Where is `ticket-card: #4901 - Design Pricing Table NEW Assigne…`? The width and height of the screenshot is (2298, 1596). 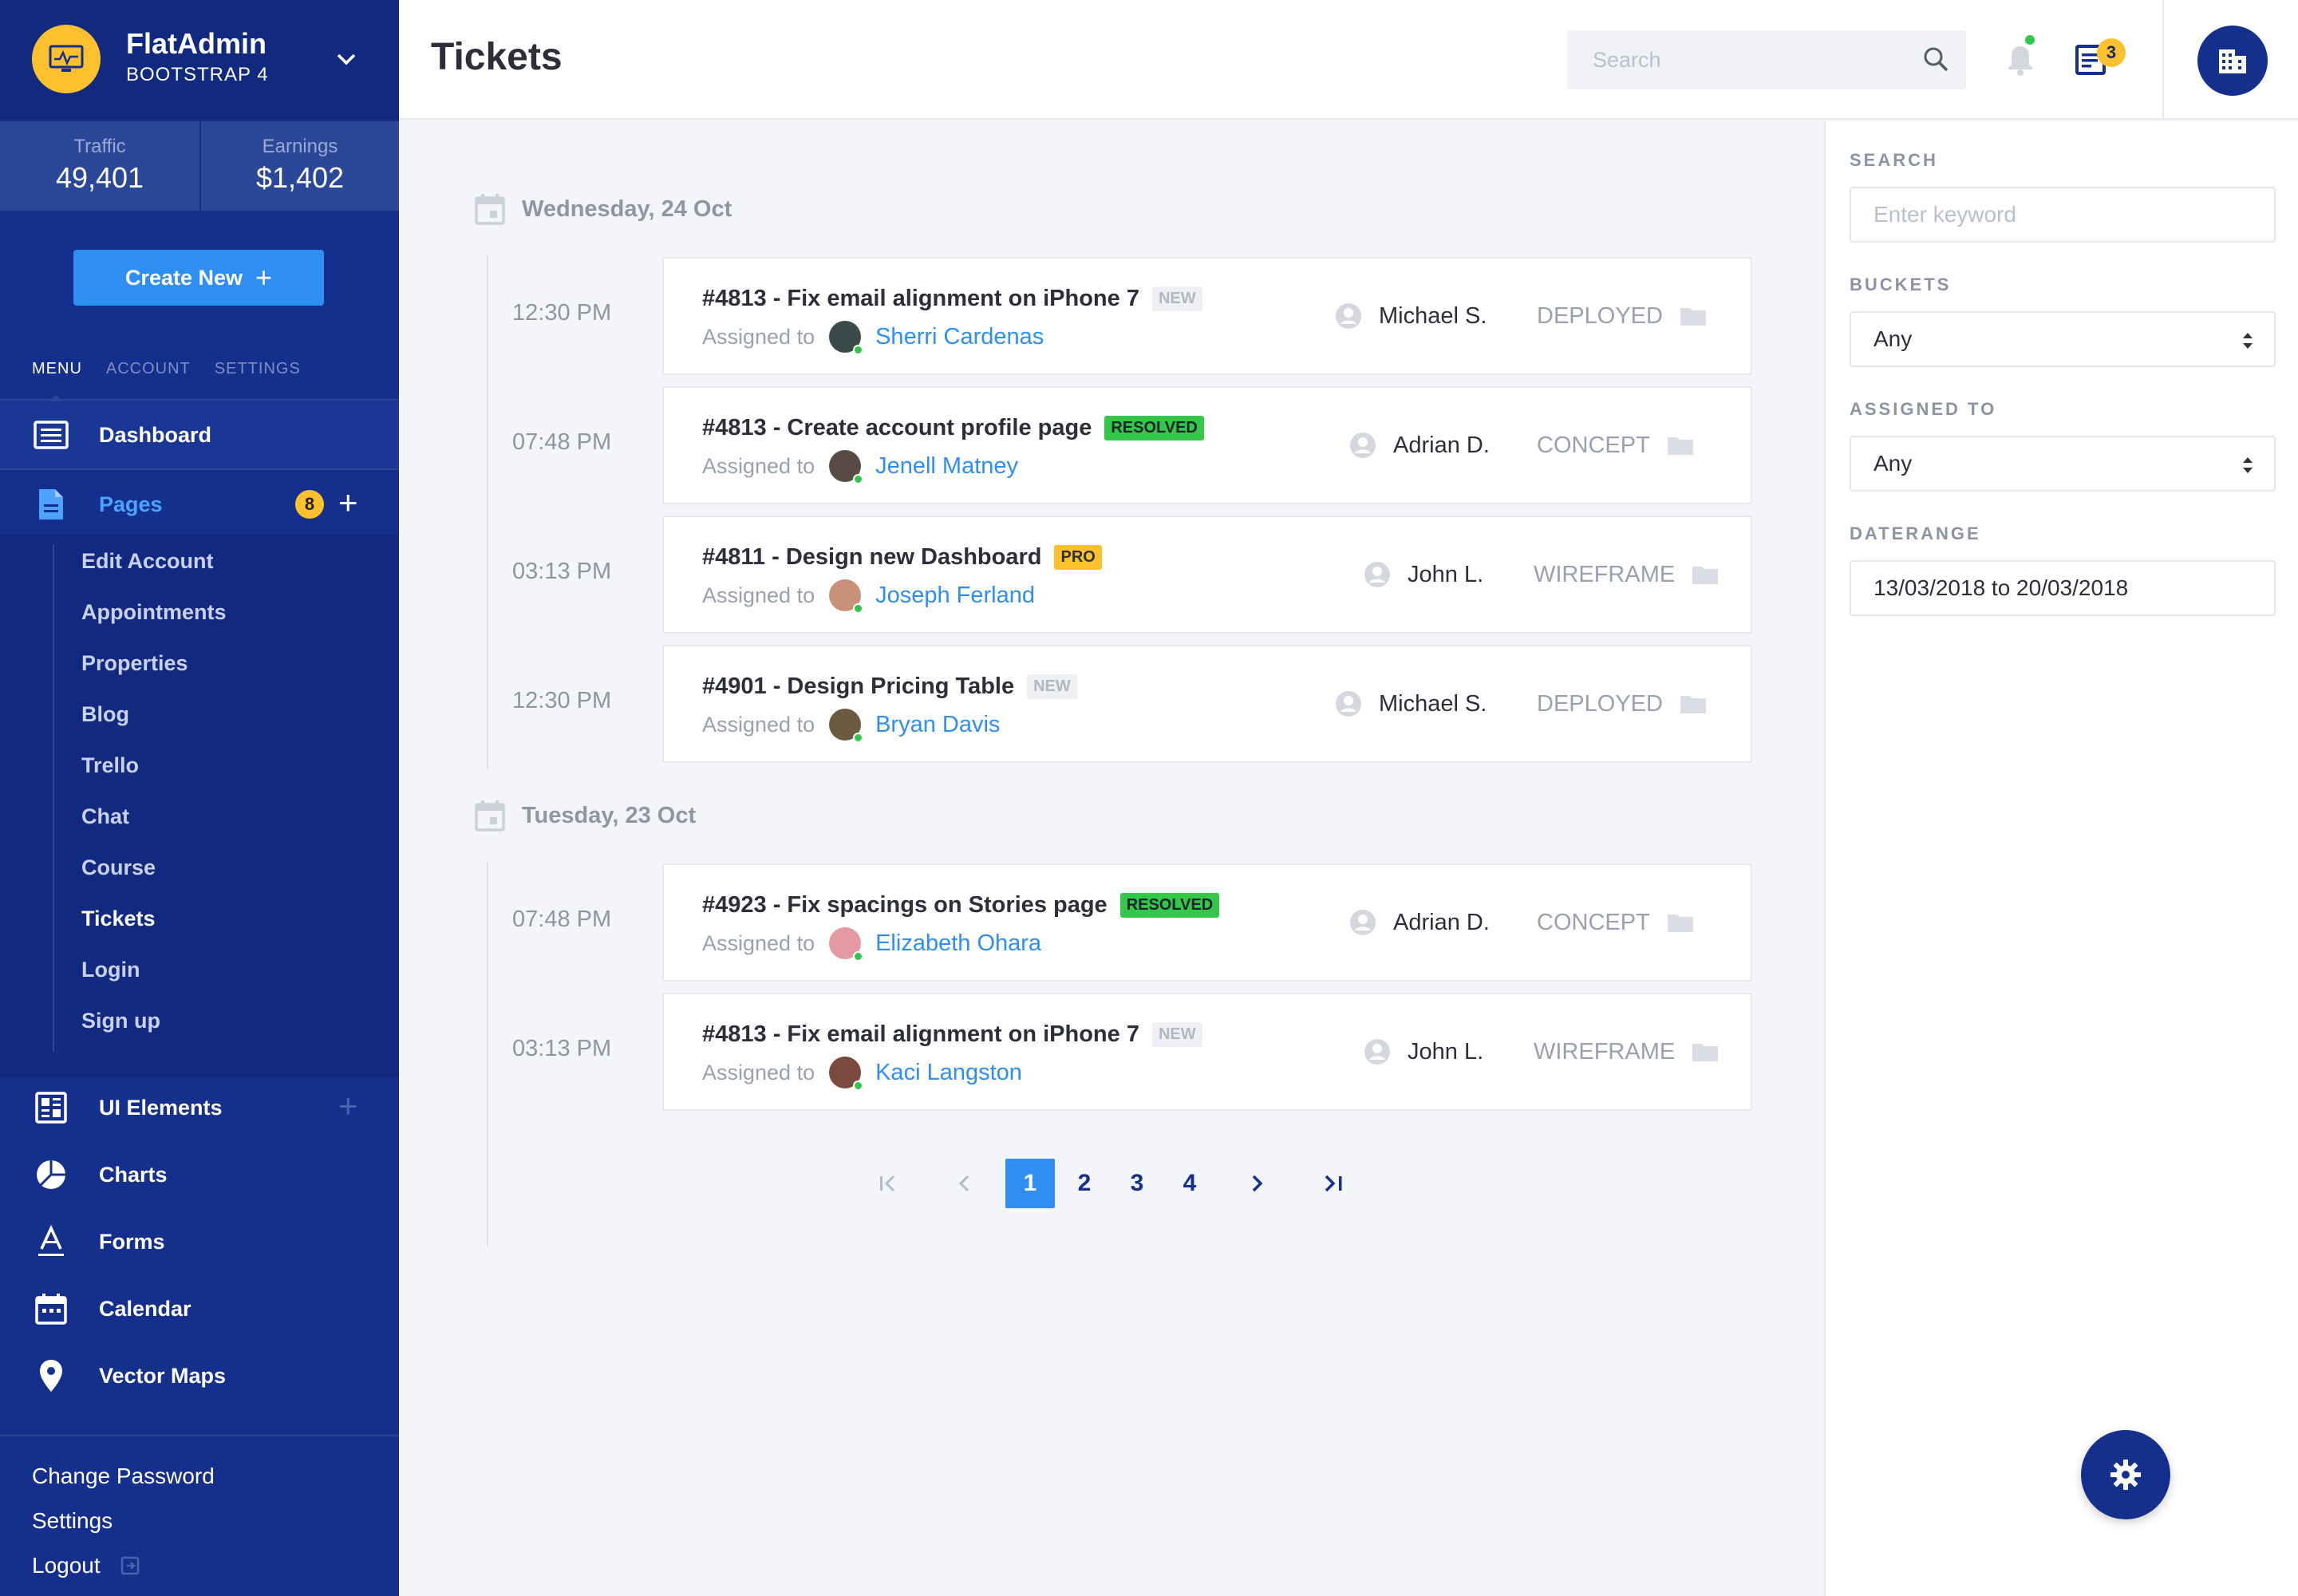
ticket-card: #4901 - Design Pricing Table NEW Assigne… is located at coordinates (1207, 704).